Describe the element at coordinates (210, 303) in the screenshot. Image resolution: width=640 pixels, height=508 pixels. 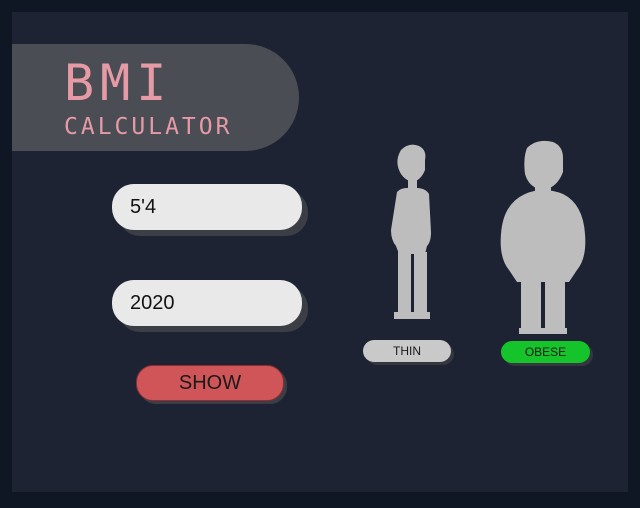
I see `weight-input` at that location.